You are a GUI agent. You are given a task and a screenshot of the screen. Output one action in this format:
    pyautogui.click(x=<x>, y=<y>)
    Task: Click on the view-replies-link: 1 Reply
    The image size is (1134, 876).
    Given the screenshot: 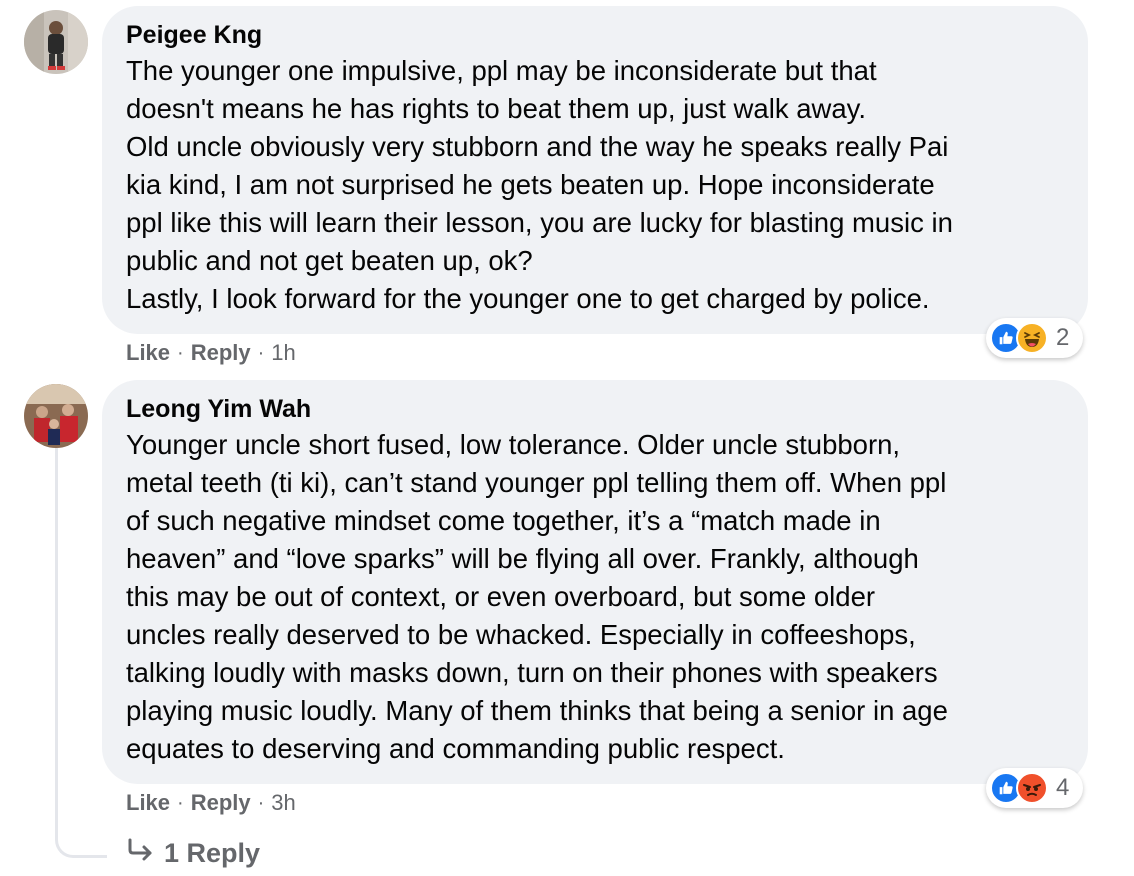 What is the action you would take?
    pyautogui.click(x=193, y=853)
    